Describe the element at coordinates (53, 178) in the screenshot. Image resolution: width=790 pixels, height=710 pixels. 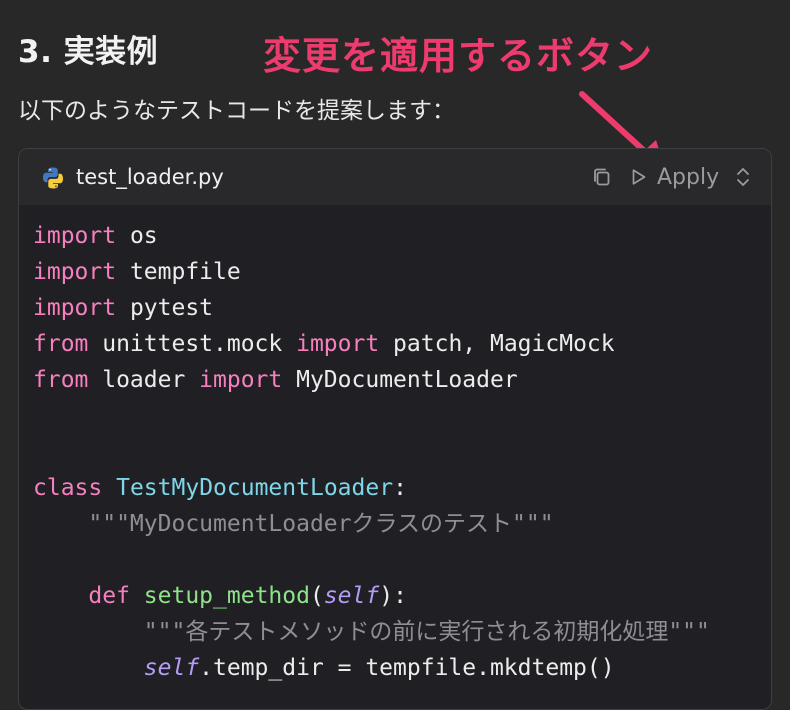
I see `python-icon` at that location.